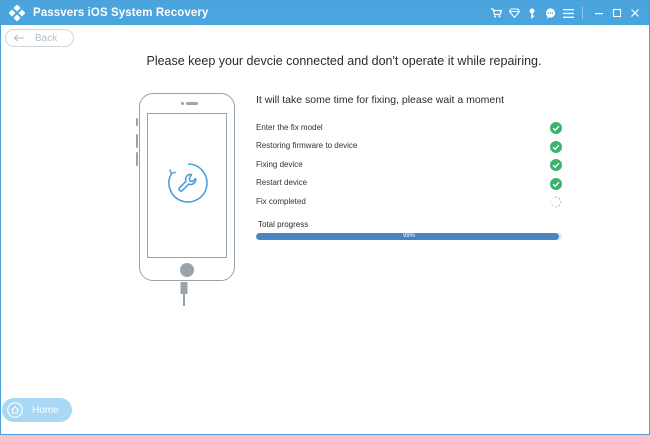 This screenshot has width=650, height=435. I want to click on back-label: Back, so click(46, 38).